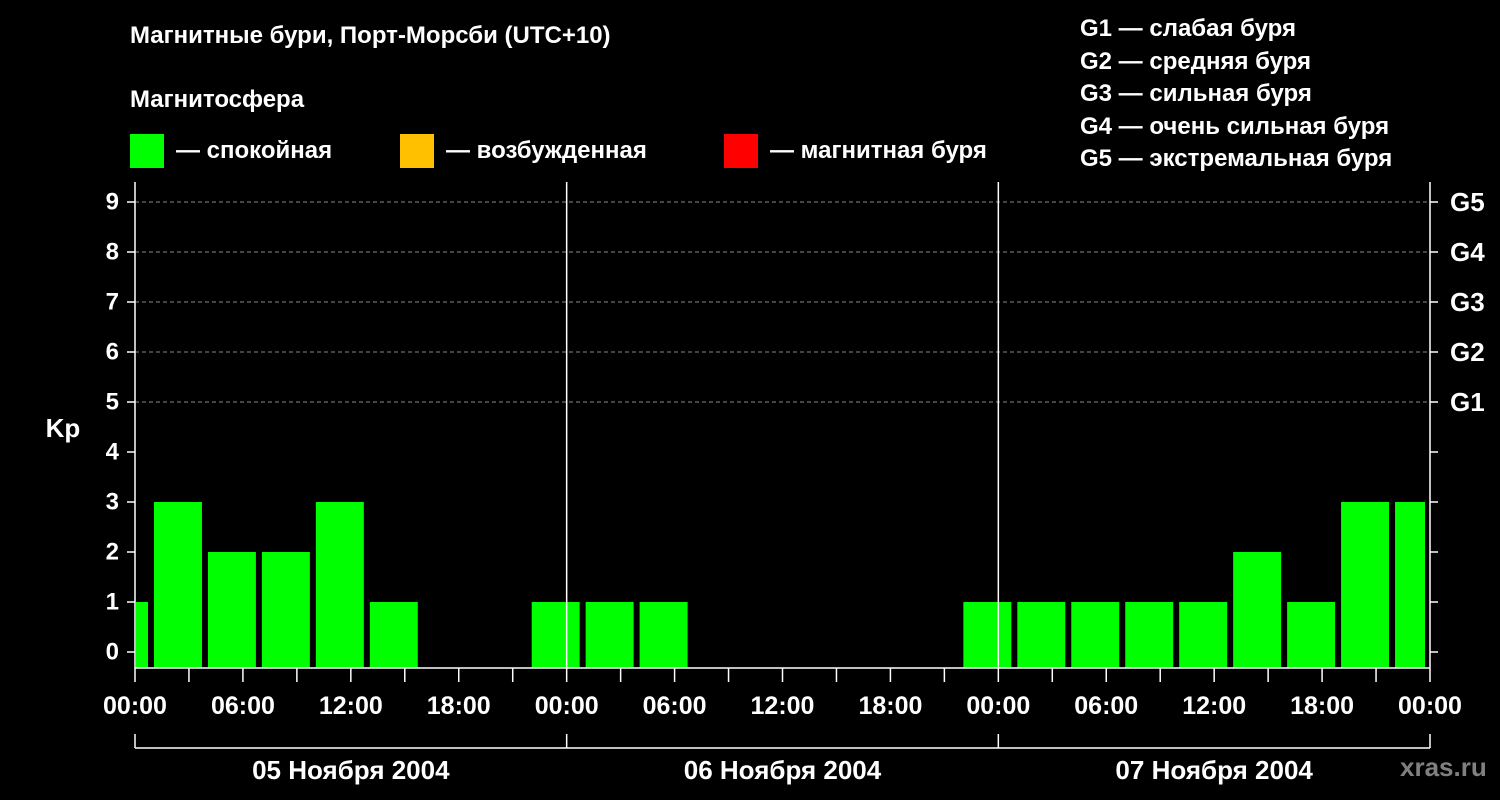 The width and height of the screenshot is (1500, 800). I want to click on y-tick-label: 5, so click(112, 402).